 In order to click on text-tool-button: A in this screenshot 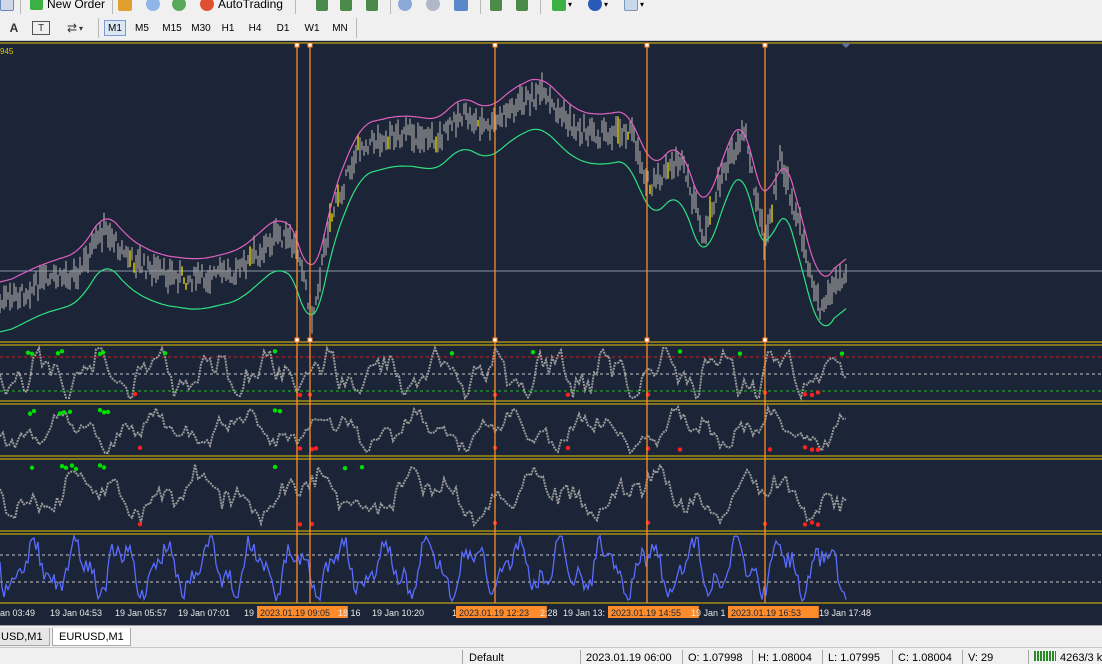, I will do `click(14, 28)`.